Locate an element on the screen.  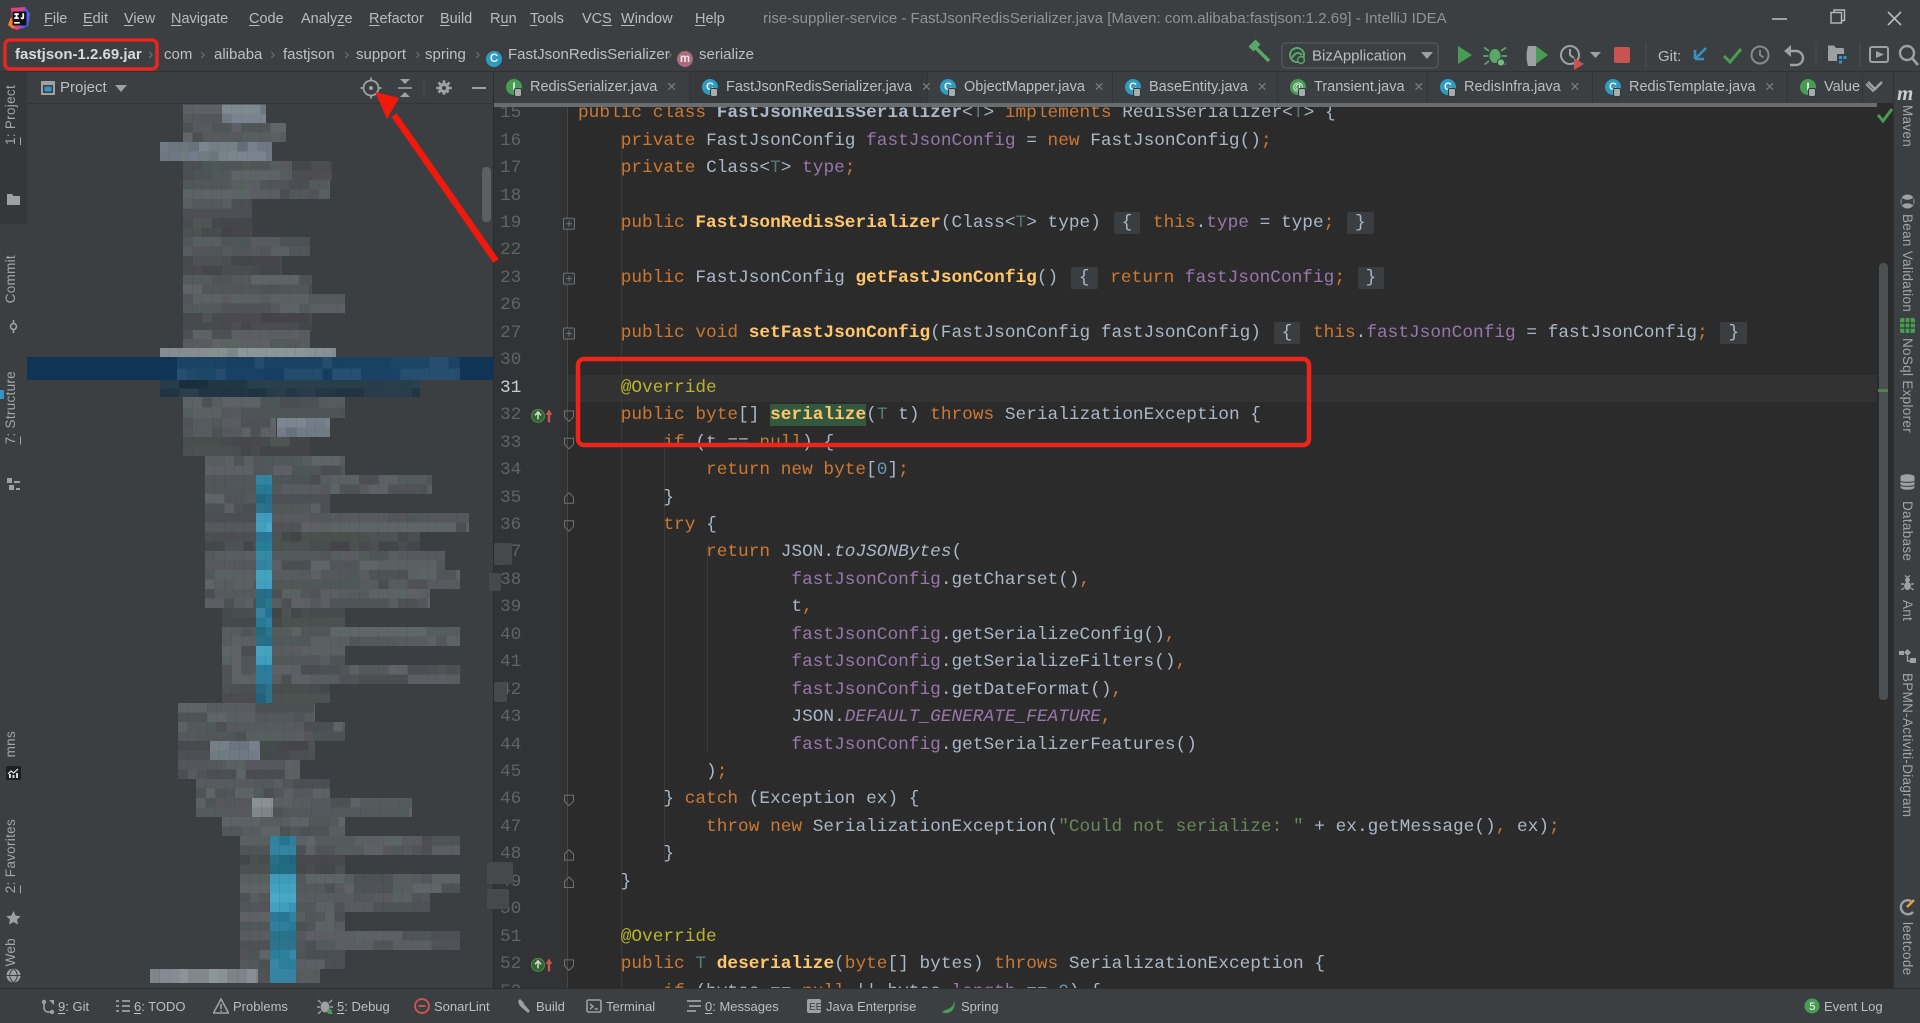
svg-text: EE is located at coordinates (815, 1007).